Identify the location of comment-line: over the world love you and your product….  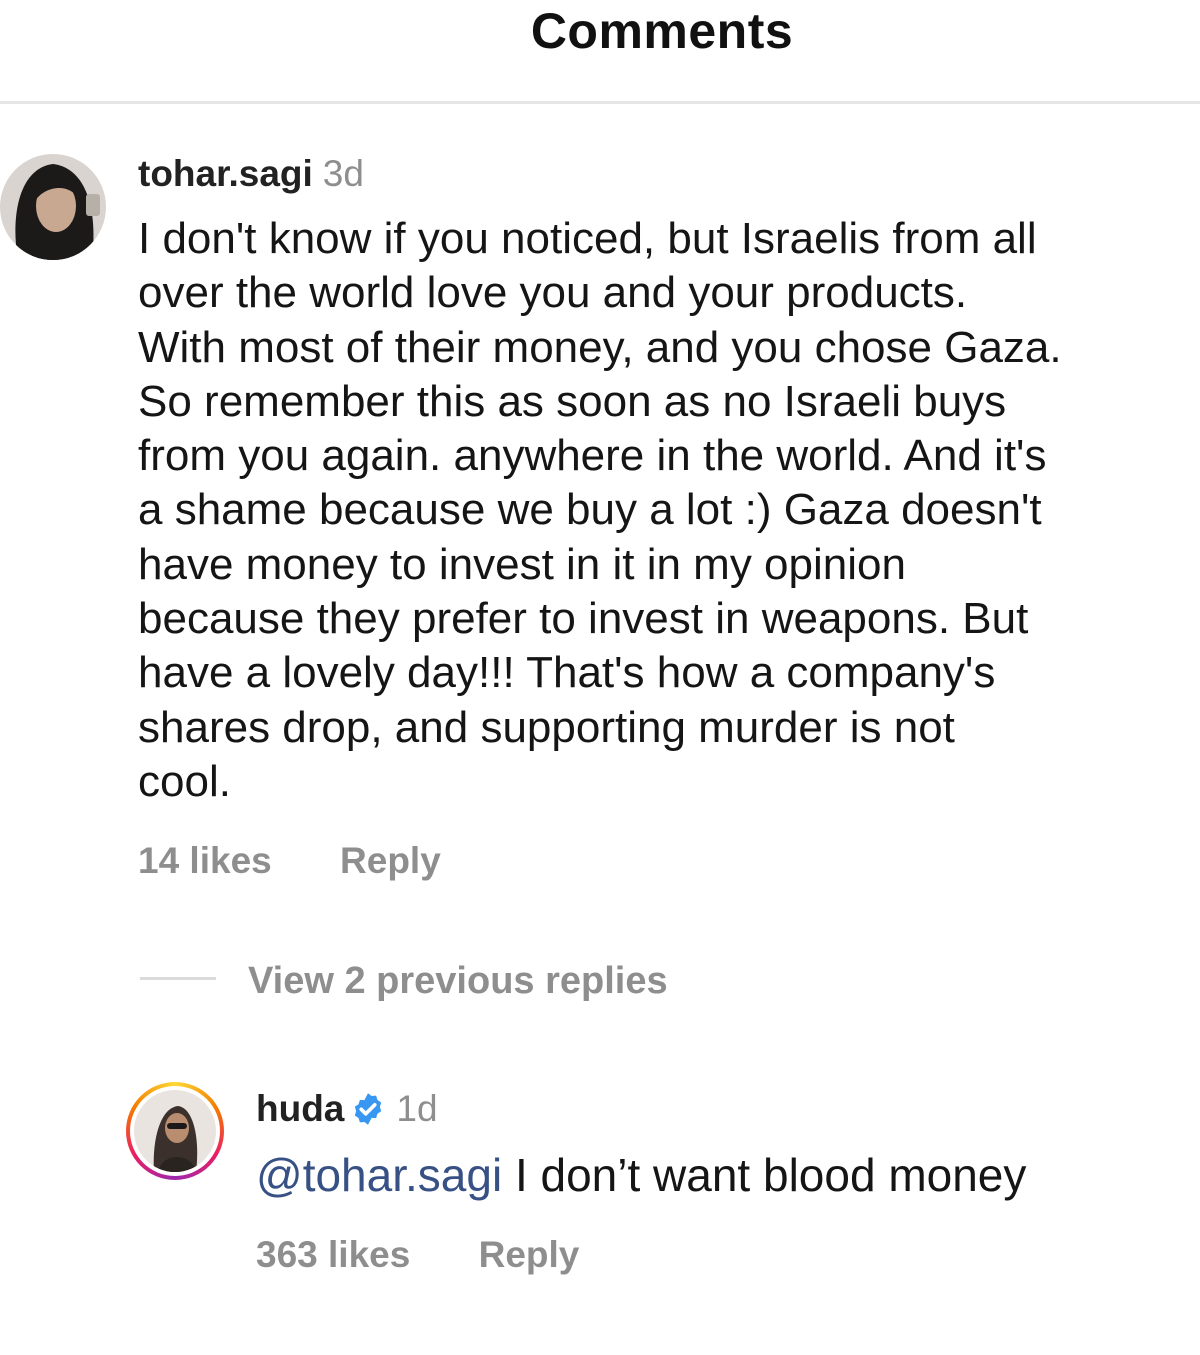
(553, 293).